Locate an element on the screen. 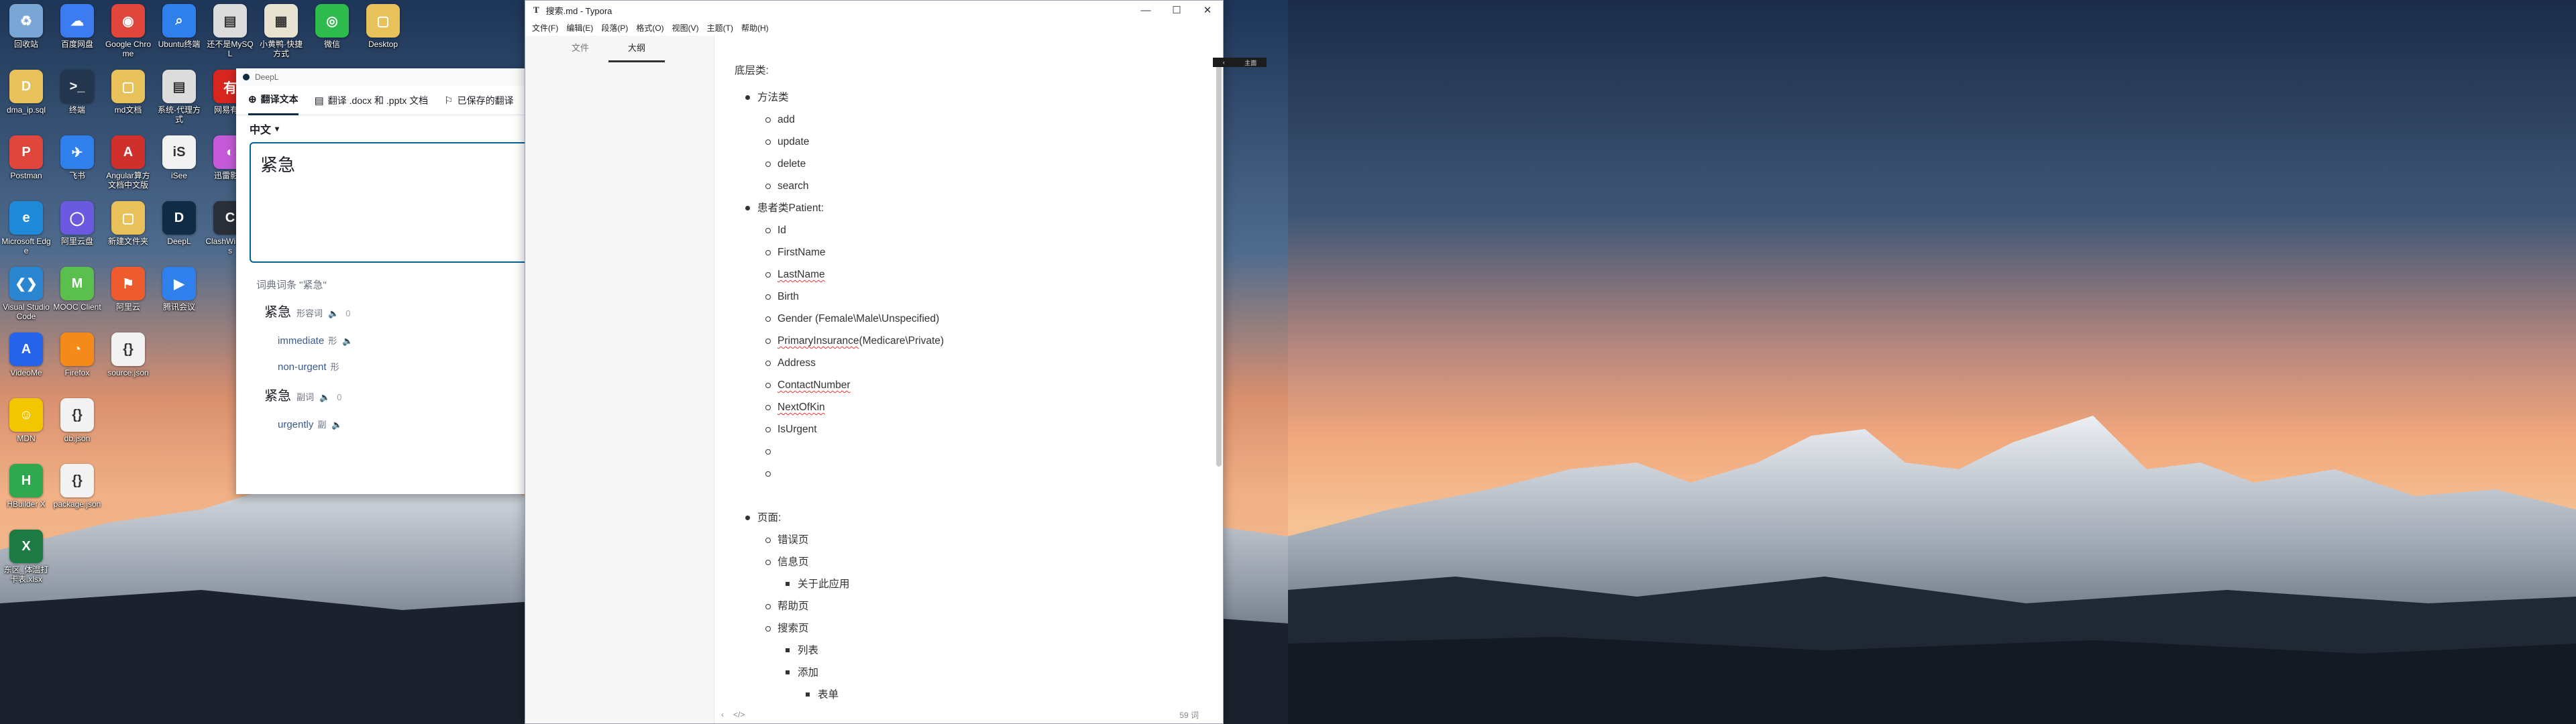 This screenshot has width=2576, height=724. desktop-icon: P Postman is located at coordinates (26, 157).